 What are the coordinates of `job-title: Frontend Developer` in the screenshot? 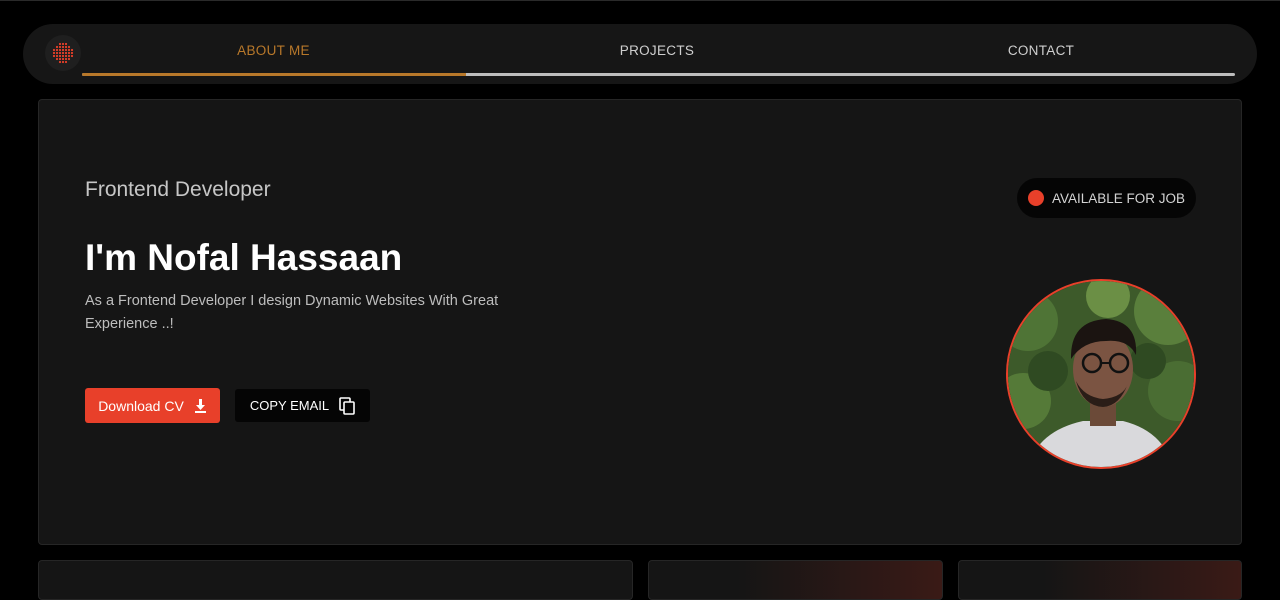 It's located at (178, 189).